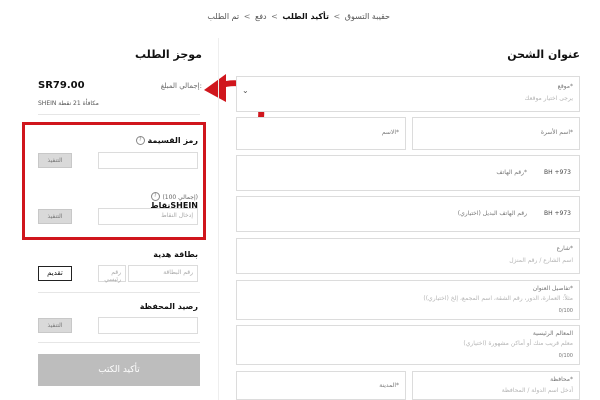  Describe the element at coordinates (367, 16) in the screenshot. I see `breadcrumb-bag: حقيبة التسوق` at that location.